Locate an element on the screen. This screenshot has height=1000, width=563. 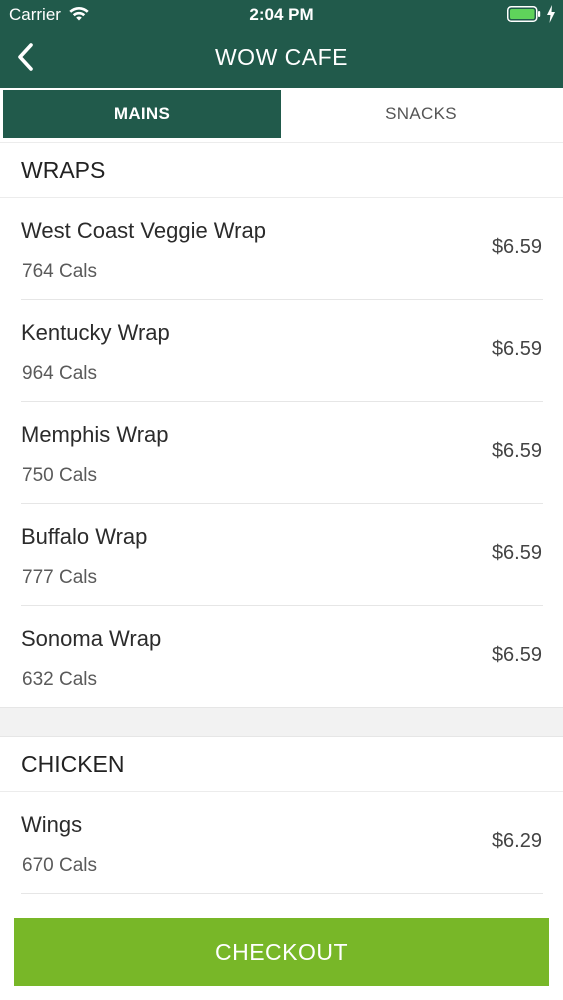
tab-snacks: SNACKS is located at coordinates (421, 114).